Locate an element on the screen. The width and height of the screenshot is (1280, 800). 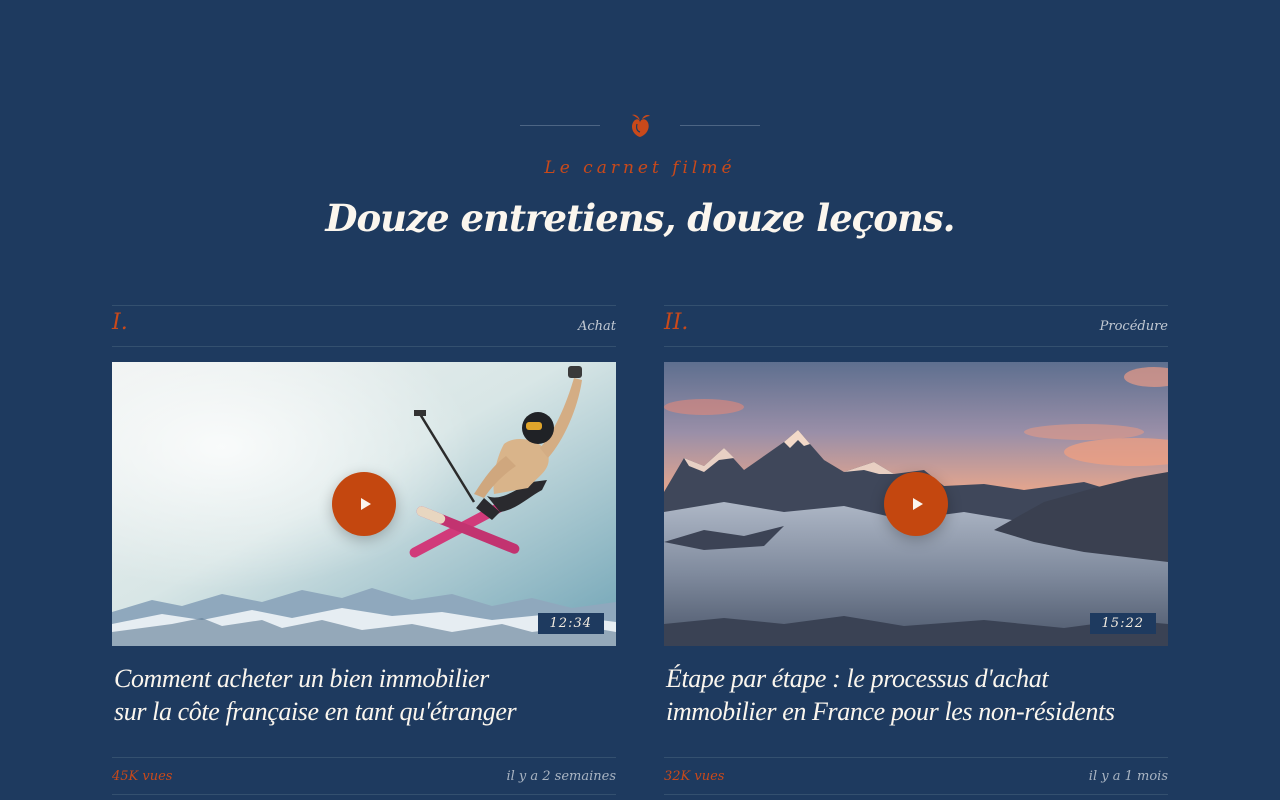
card-footer: 32K vues il y a 1 mois is located at coordinates (916, 776).